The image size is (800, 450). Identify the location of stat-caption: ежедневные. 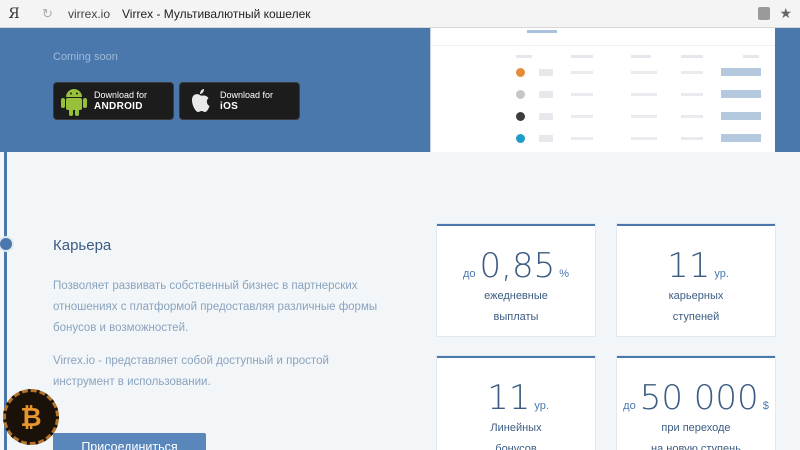
(516, 296).